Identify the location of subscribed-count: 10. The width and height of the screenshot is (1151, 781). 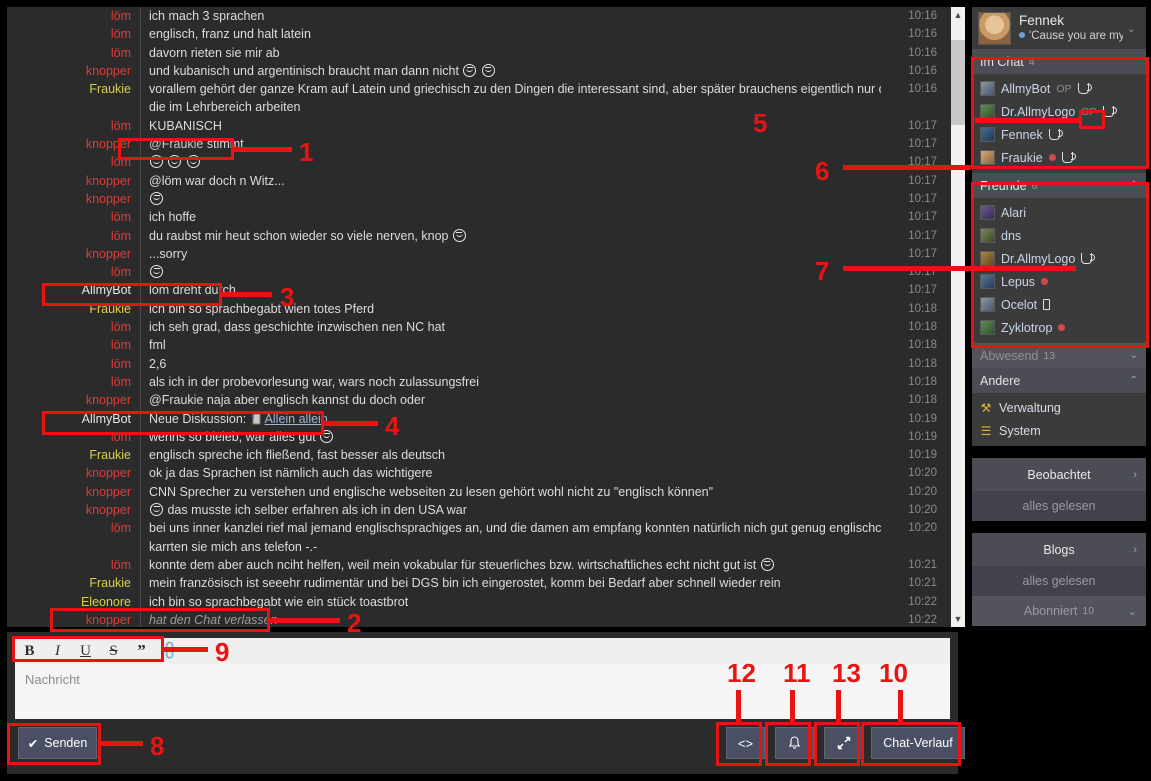
(1088, 611).